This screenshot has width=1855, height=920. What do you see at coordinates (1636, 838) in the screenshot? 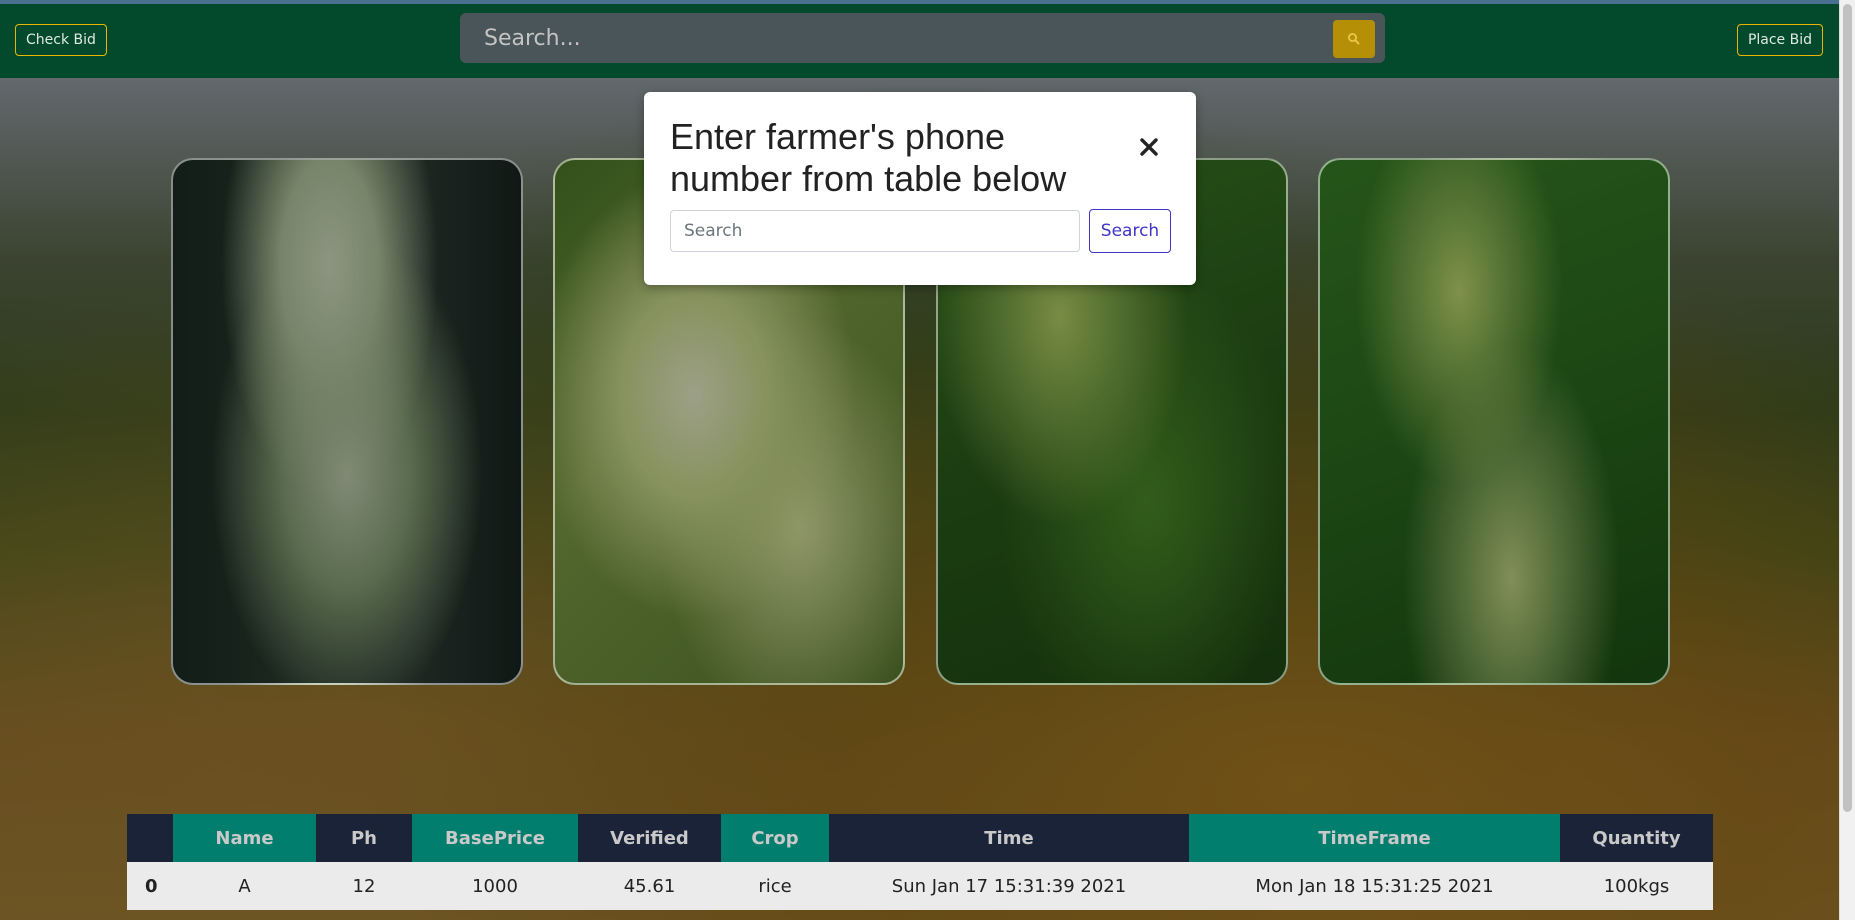
I see `table-header-quantity: Quantity` at bounding box center [1636, 838].